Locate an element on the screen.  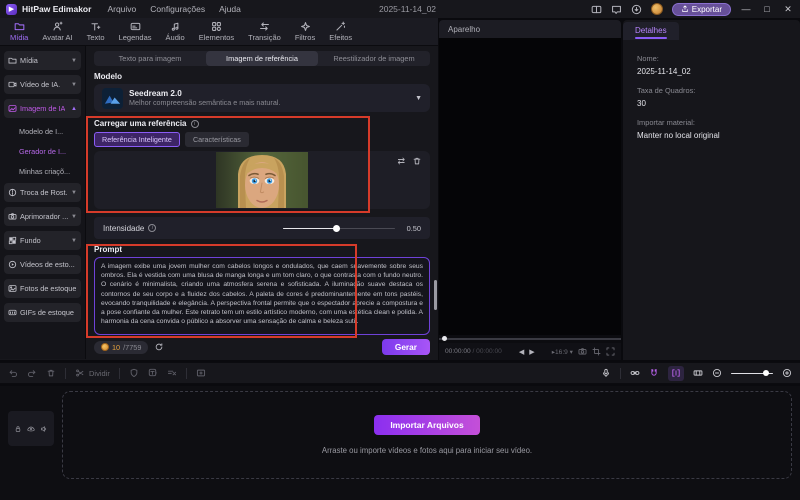
panel-scrollbar is located at coordinates (435, 295).